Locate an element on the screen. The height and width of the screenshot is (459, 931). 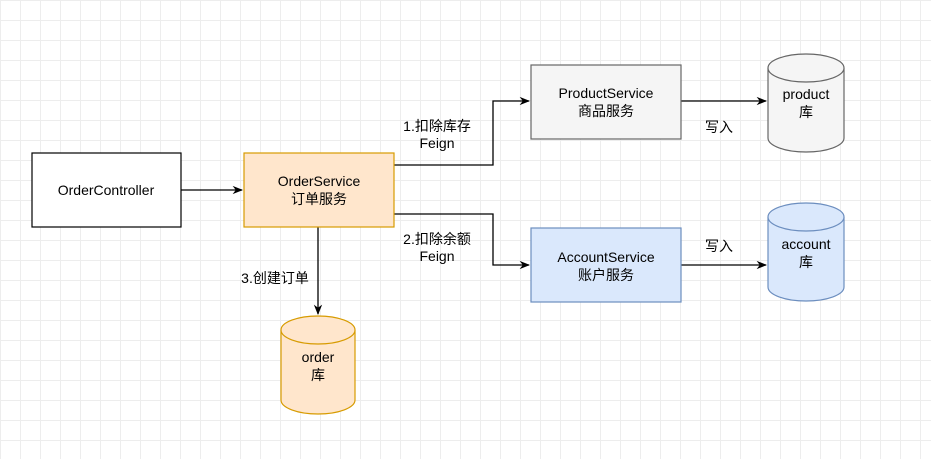
edge-label-deduct-balance-feign: Feign is located at coordinates (436, 256).